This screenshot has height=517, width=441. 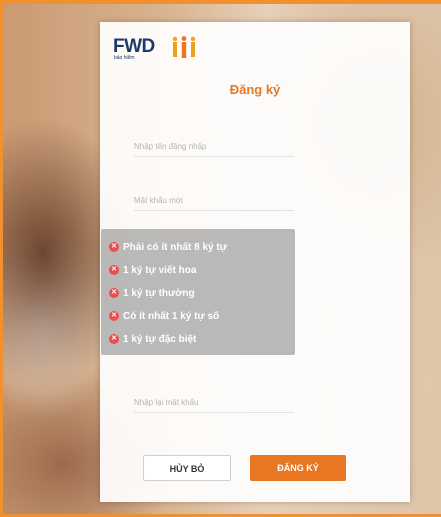 What do you see at coordinates (171, 316) in the screenshot?
I see `rule-text: Có ít nhất 1 ký tự số` at bounding box center [171, 316].